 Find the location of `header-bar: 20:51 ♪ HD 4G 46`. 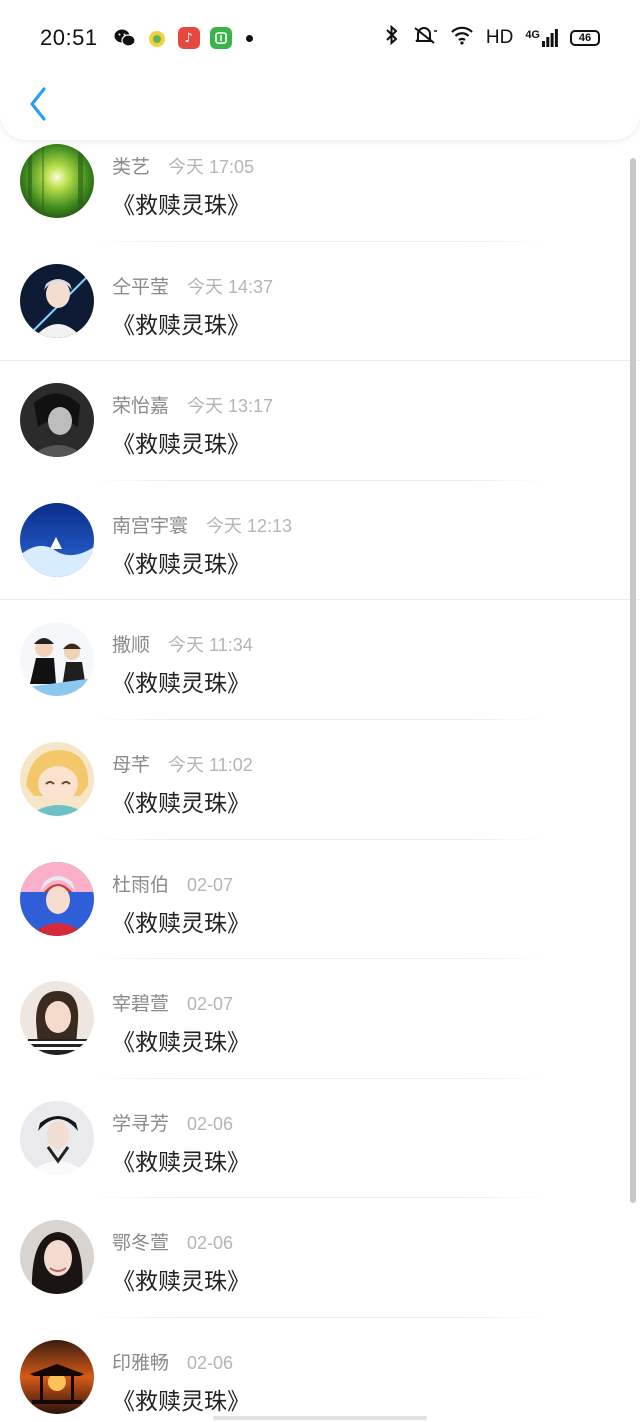

header-bar: 20:51 ♪ HD 4G 46 is located at coordinates (320, 70).